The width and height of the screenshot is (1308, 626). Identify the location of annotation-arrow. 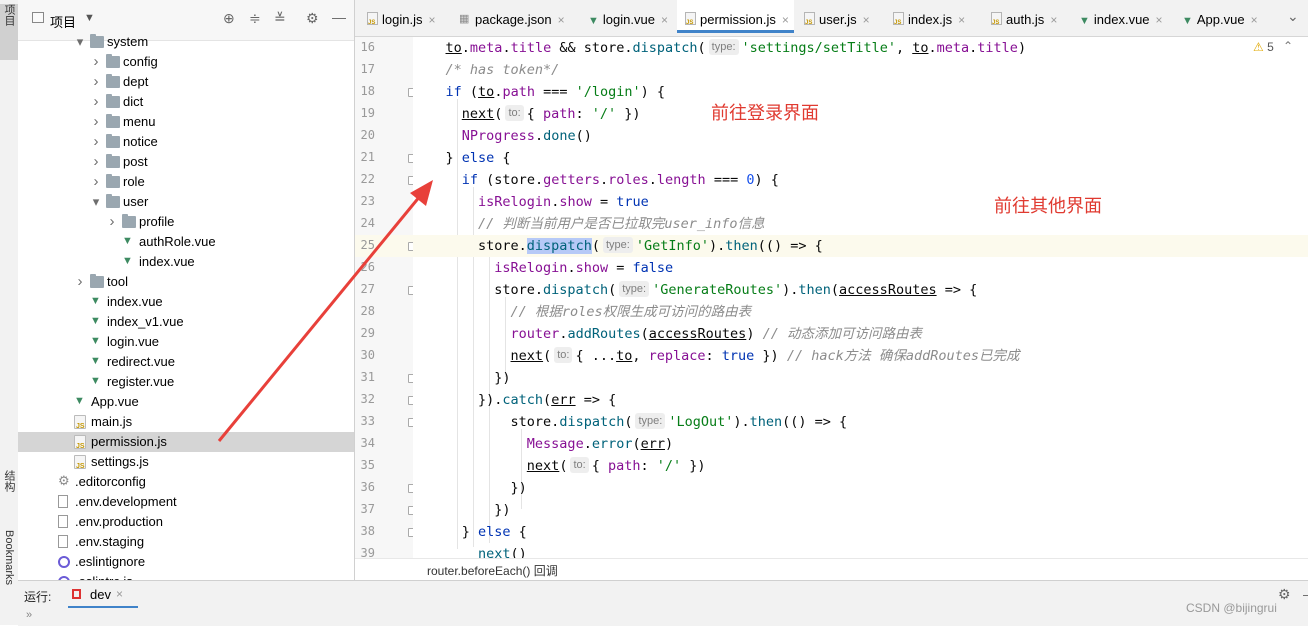
(325, 311).